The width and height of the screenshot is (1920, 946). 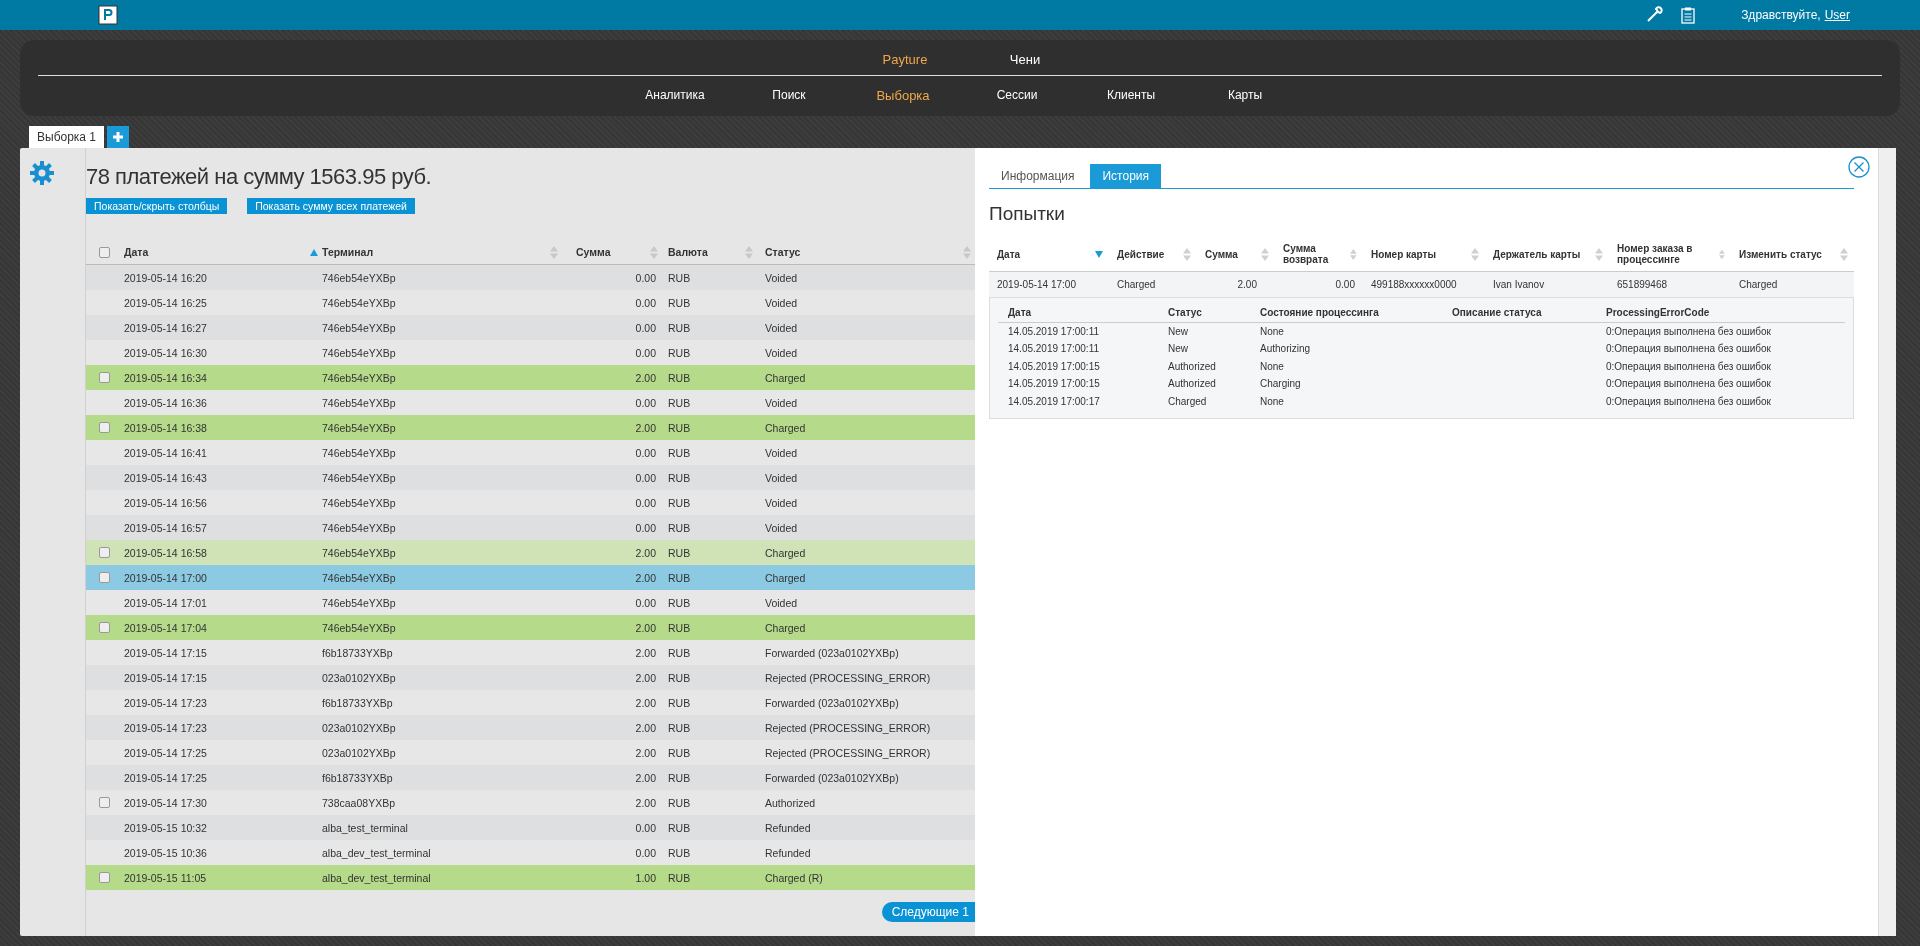 What do you see at coordinates (1414, 284) in the screenshot?
I see `table-cell: 499188xxxxxx0000` at bounding box center [1414, 284].